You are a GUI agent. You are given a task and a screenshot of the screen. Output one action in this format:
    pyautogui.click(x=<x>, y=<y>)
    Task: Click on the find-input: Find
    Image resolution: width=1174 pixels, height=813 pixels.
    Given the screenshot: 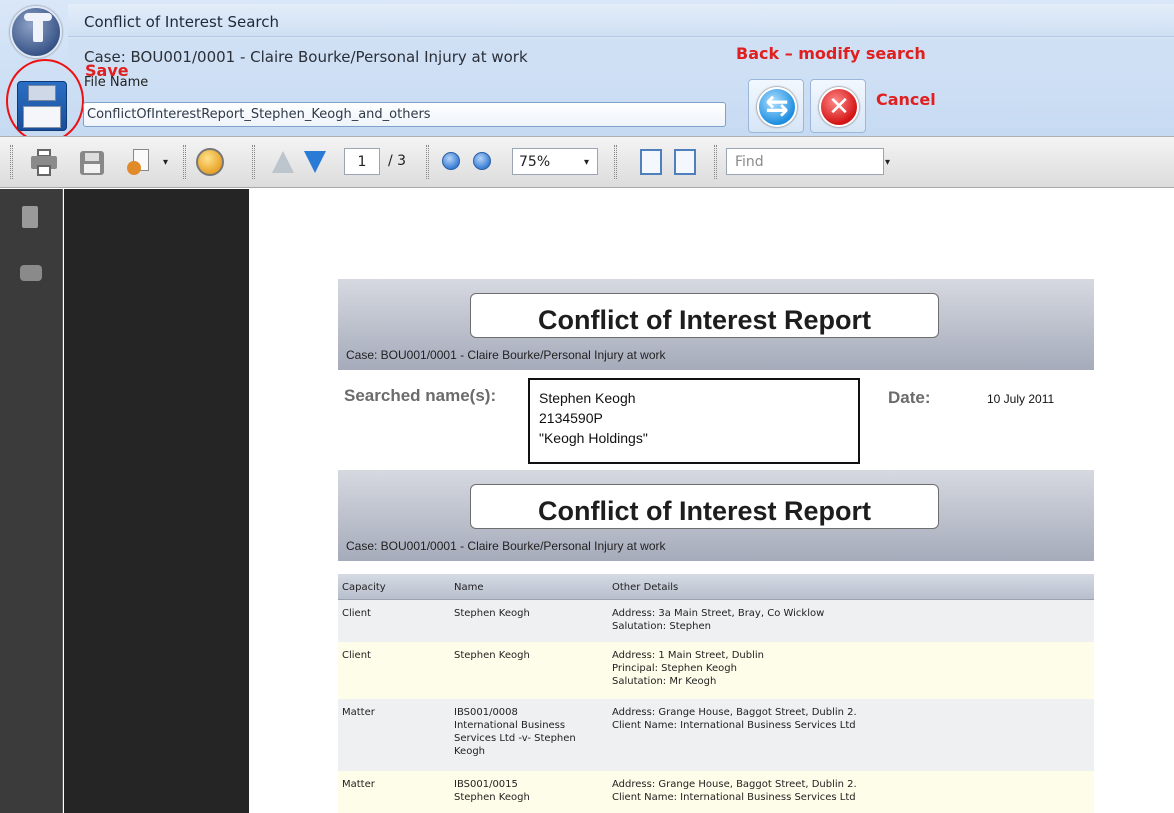 What is the action you would take?
    pyautogui.click(x=805, y=161)
    